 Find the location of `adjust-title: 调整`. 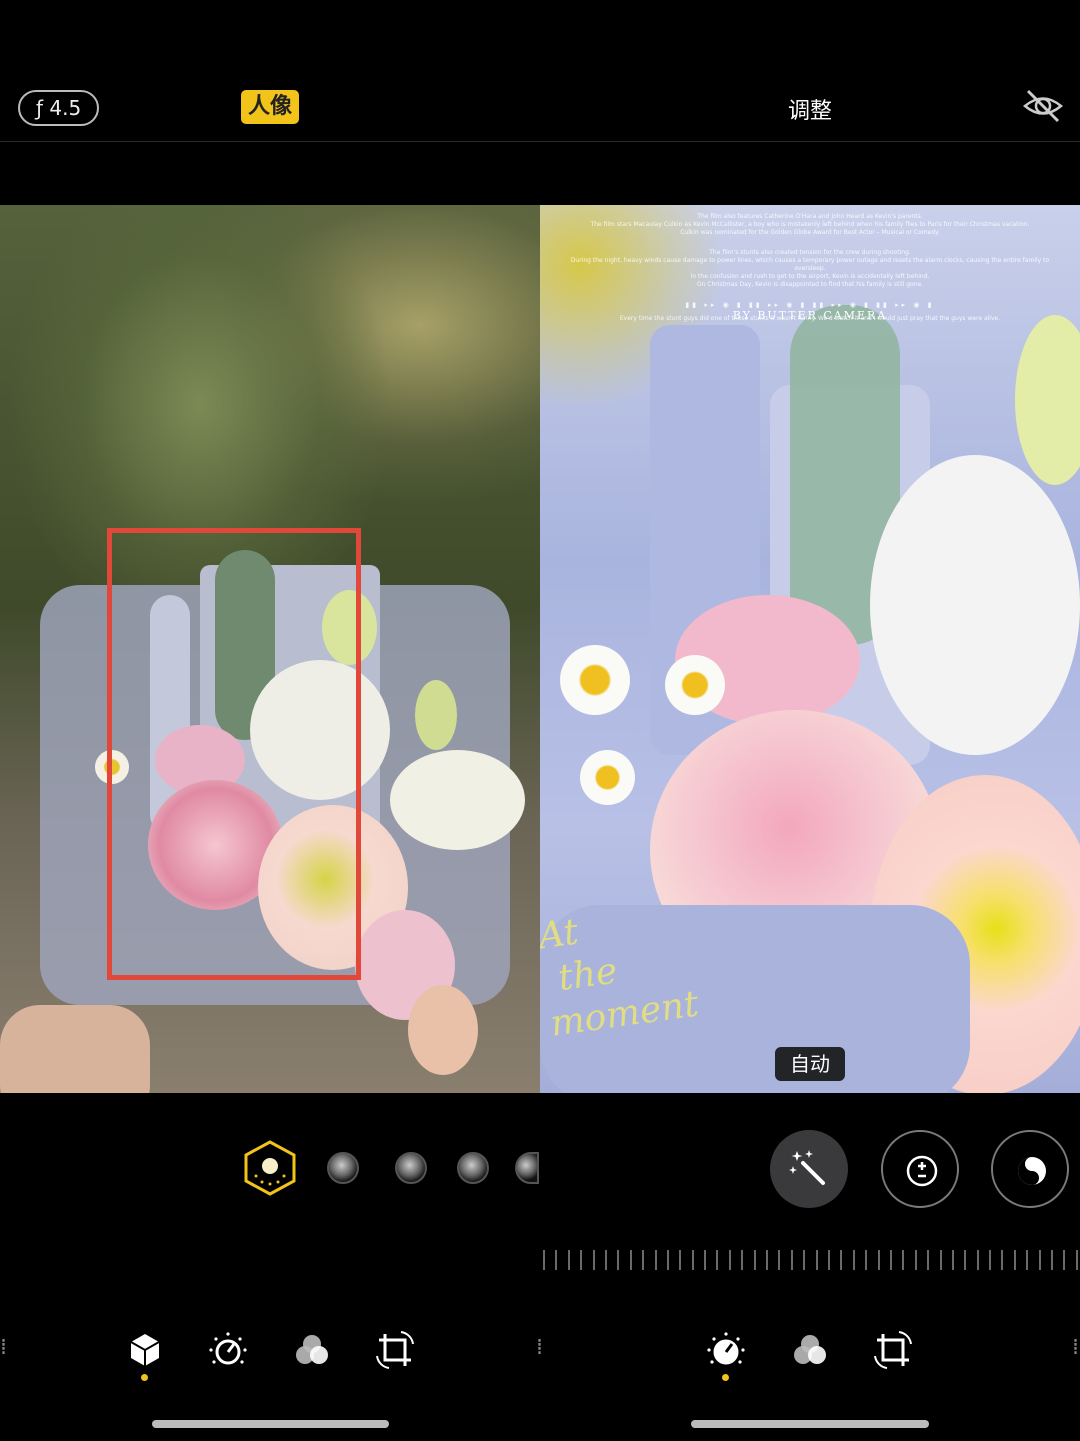

adjust-title: 调整 is located at coordinates (809, 111).